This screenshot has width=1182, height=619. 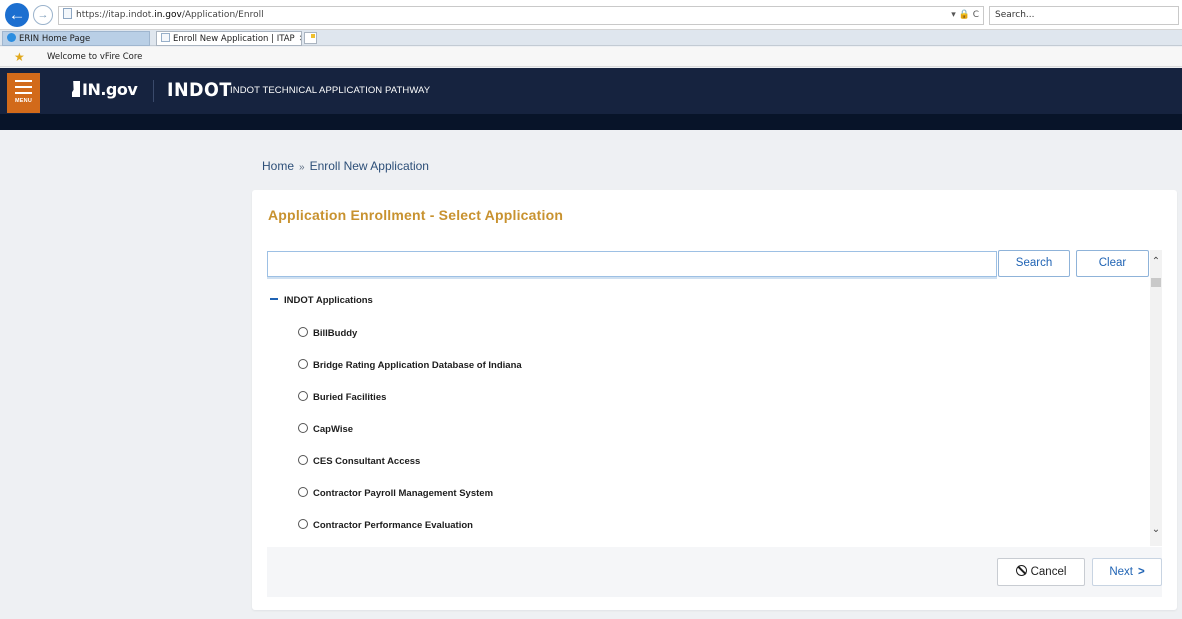 What do you see at coordinates (153, 91) in the screenshot?
I see `header-divider` at bounding box center [153, 91].